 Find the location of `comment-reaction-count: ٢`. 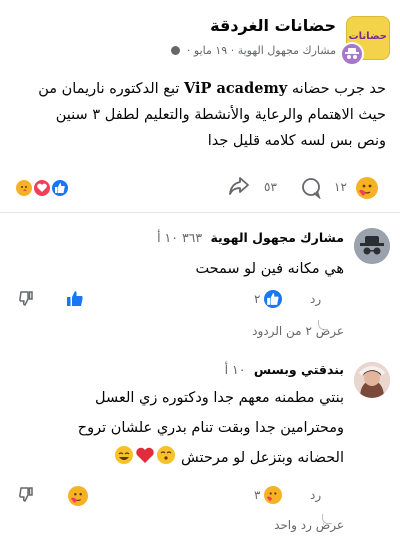

comment-reaction-count: ٢ is located at coordinates (257, 299).